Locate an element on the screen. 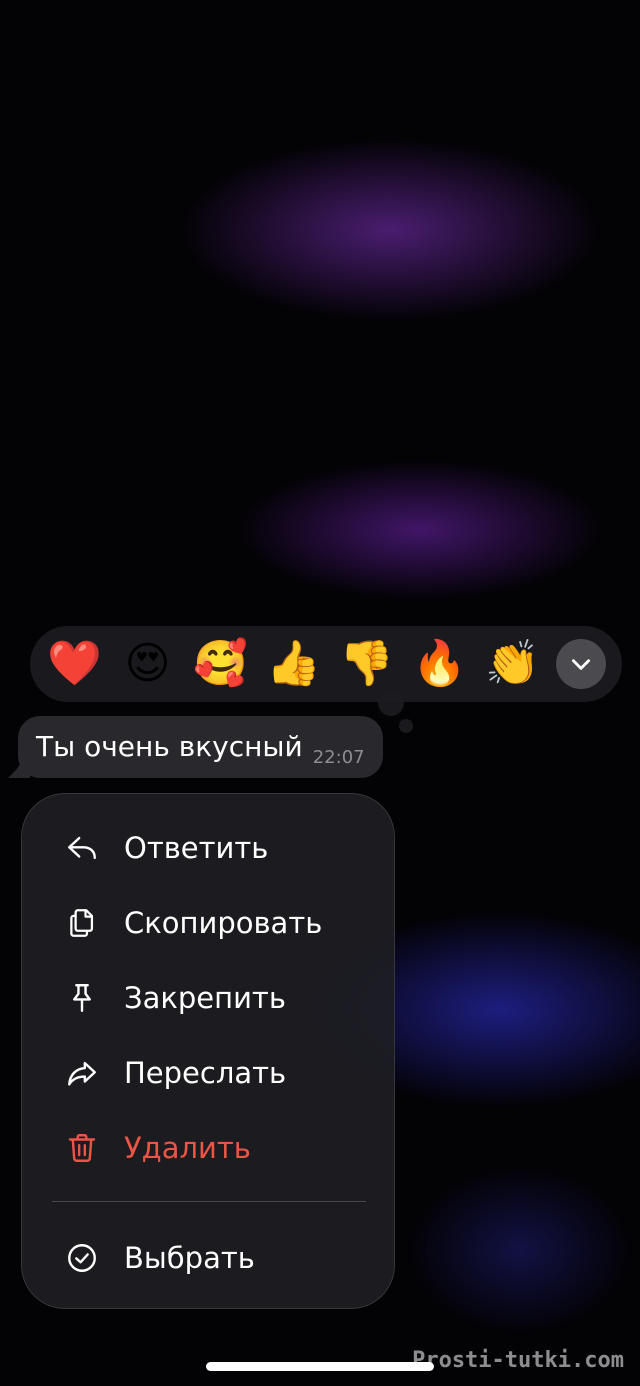 This screenshot has height=1386, width=640. menu-item-pin: Закрепить is located at coordinates (208, 998).